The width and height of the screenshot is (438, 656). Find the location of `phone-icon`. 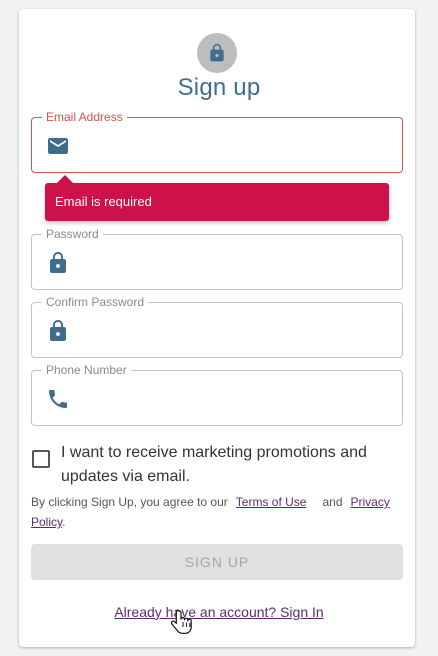

phone-icon is located at coordinates (58, 399).